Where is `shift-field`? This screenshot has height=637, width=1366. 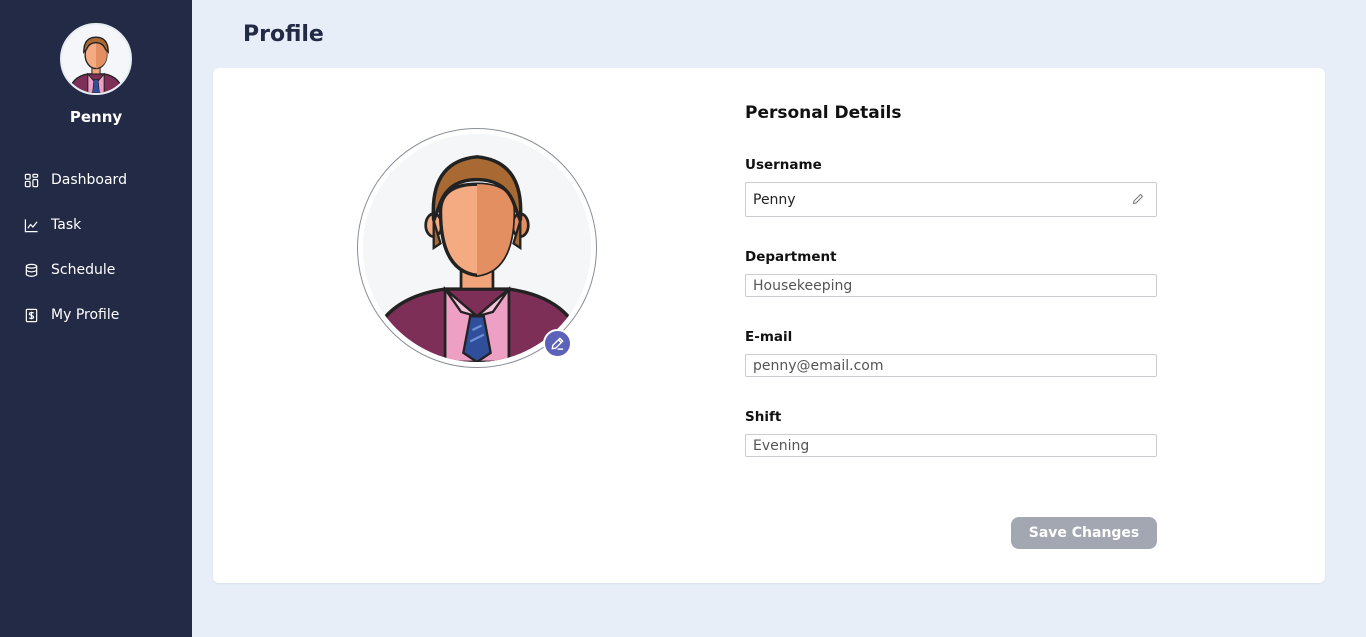 shift-field is located at coordinates (951, 445).